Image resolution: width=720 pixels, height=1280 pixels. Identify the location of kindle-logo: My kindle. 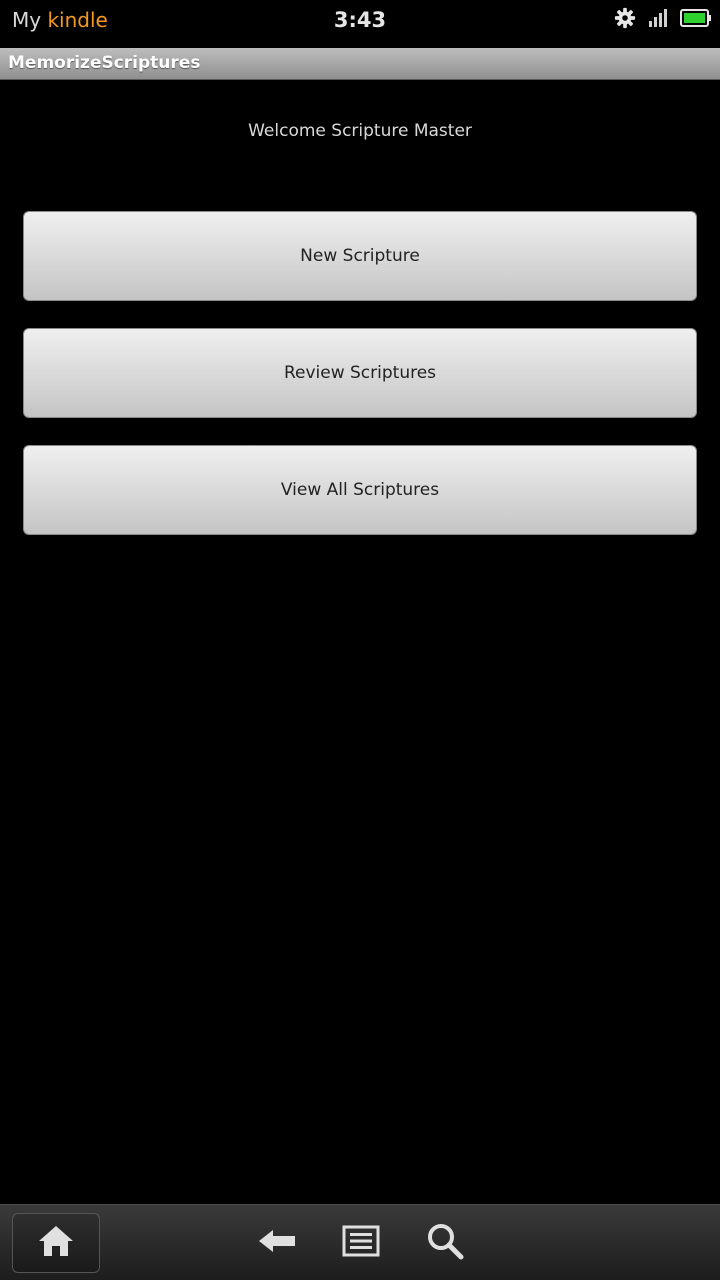
(60, 20).